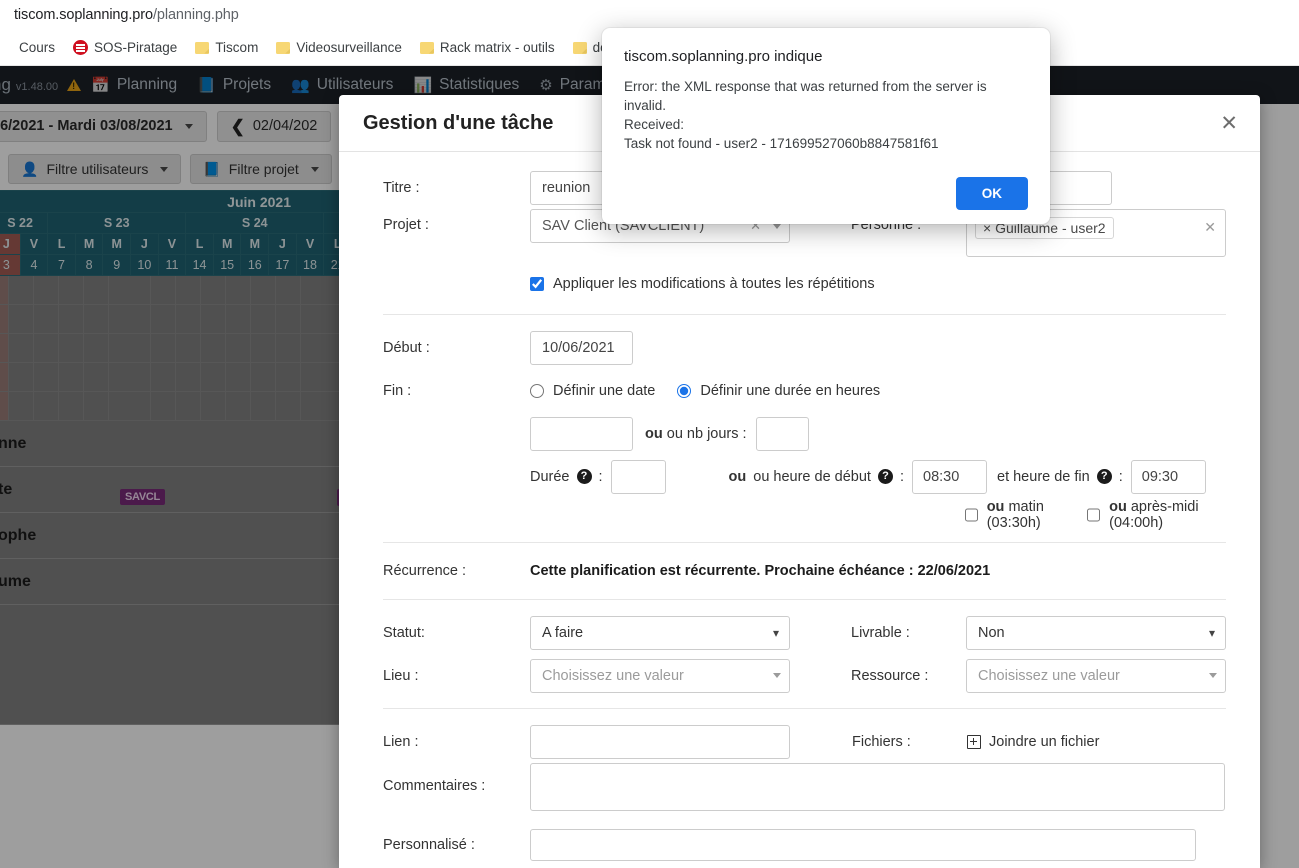 The width and height of the screenshot is (1299, 868). I want to click on matin-option: ou matin (03:30h), so click(1021, 515).